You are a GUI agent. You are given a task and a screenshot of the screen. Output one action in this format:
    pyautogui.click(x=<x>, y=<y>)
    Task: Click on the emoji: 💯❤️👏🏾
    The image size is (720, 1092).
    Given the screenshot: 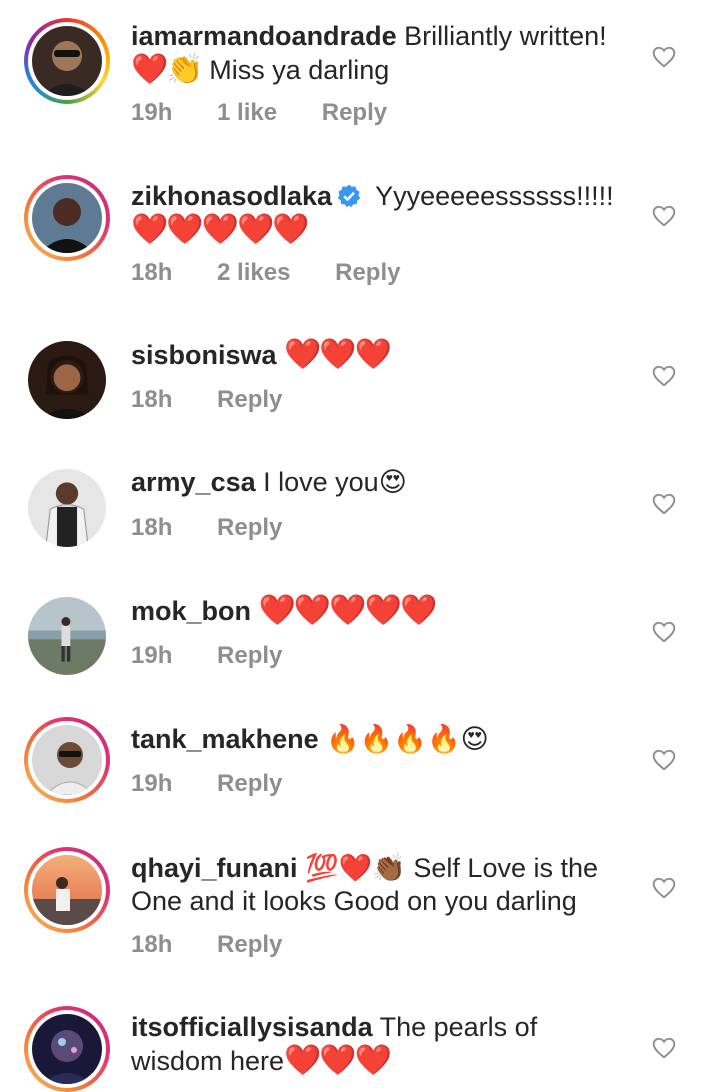 What is the action you would take?
    pyautogui.click(x=355, y=868)
    